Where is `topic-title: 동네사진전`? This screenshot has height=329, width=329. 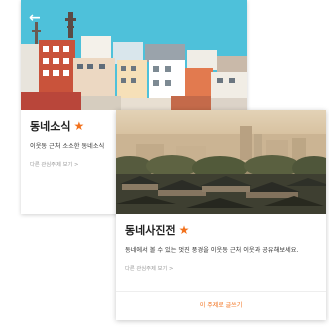
topic-title: 동네사진전 is located at coordinates (150, 230).